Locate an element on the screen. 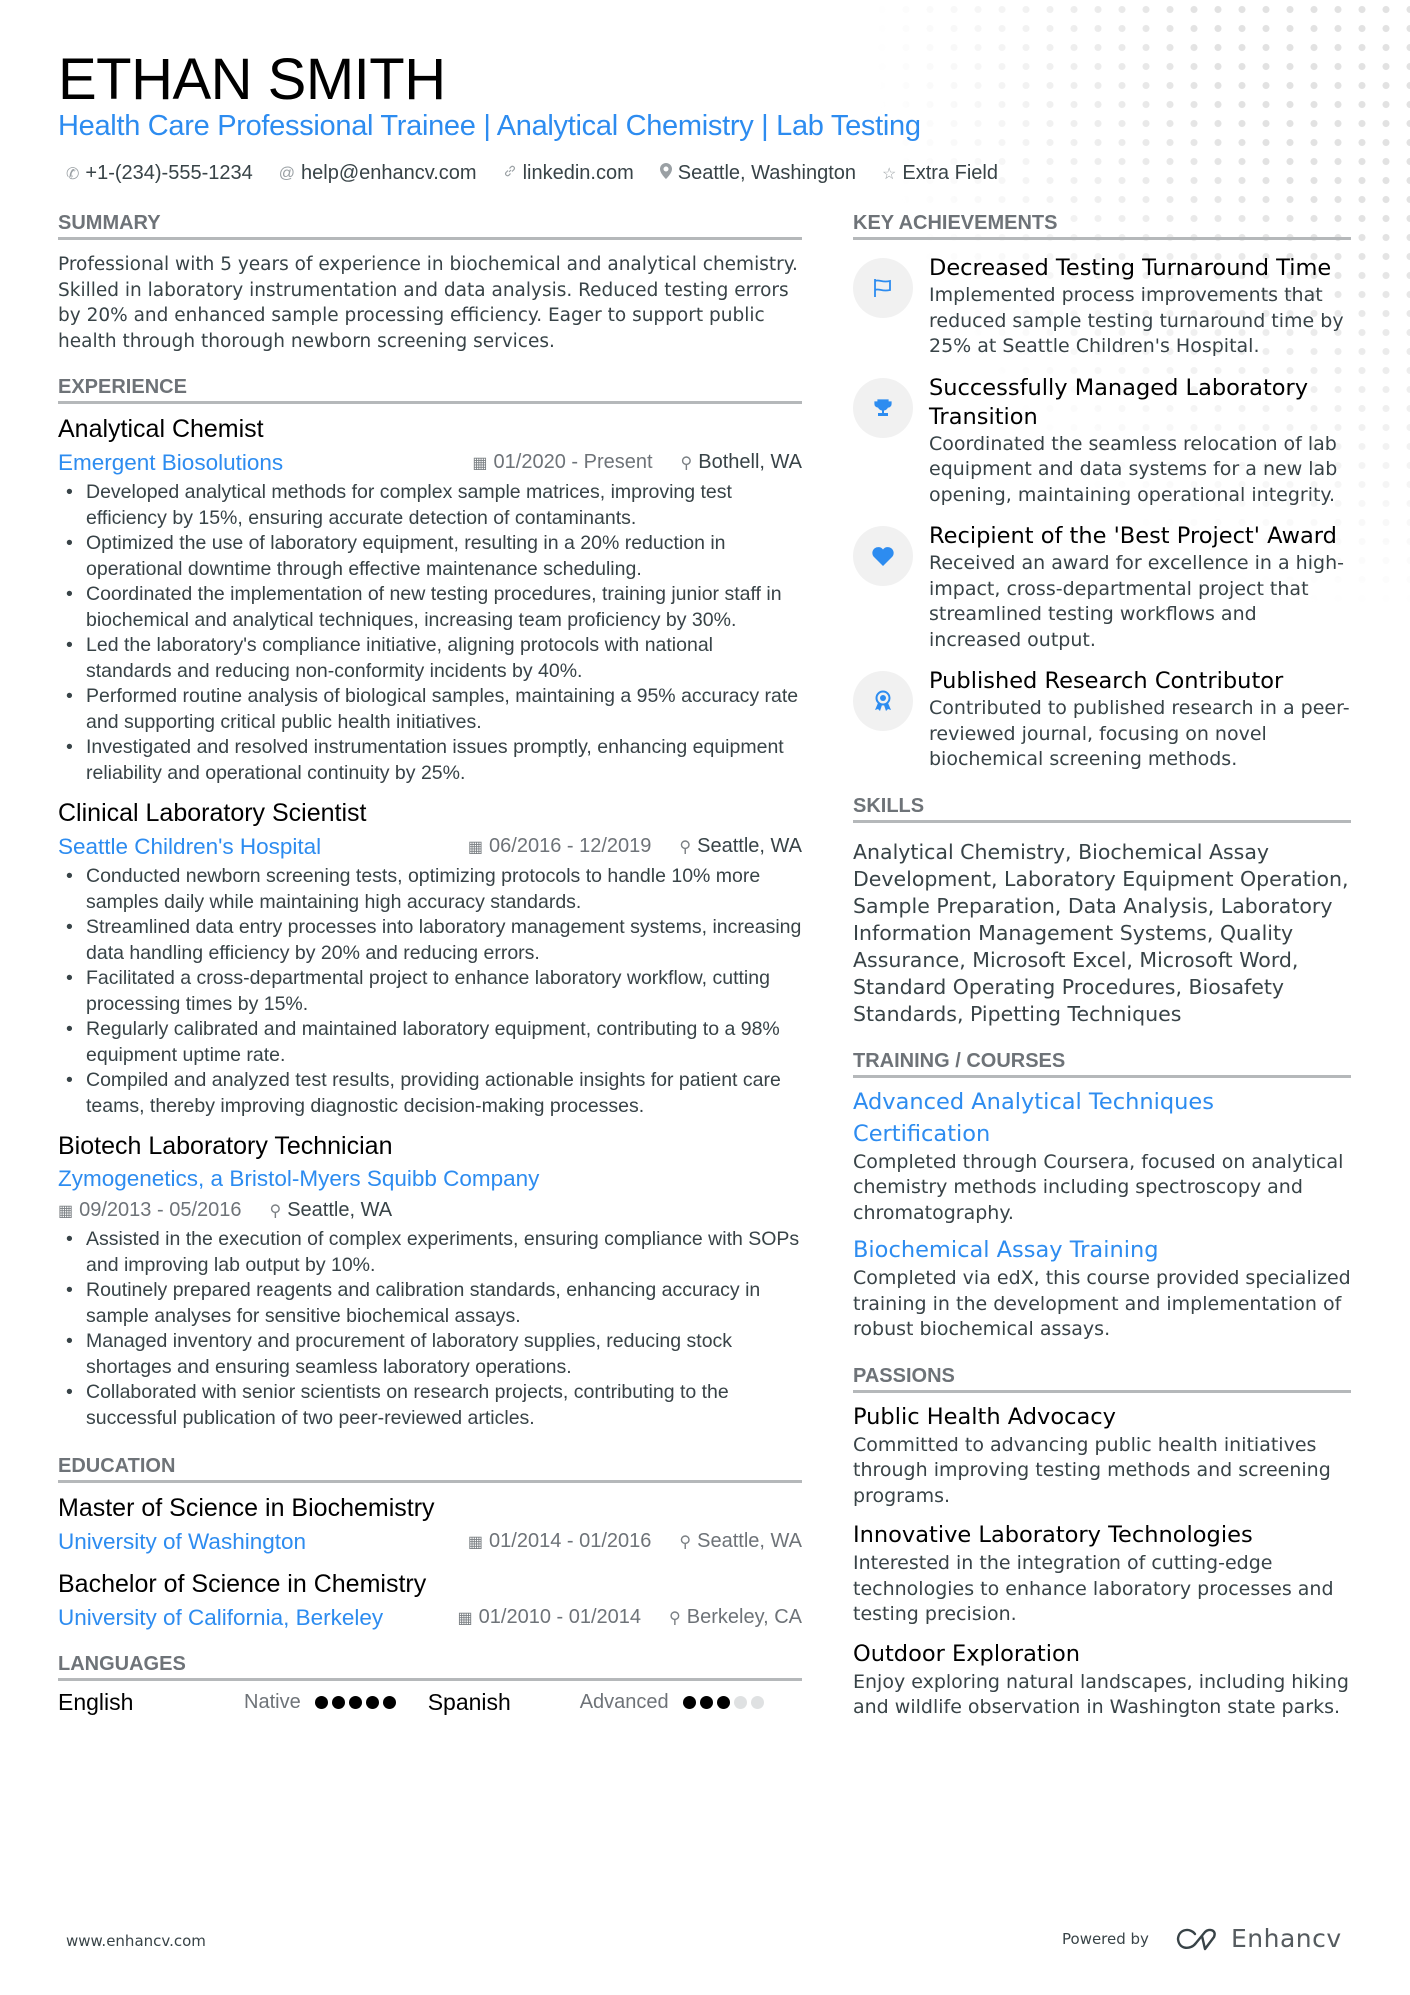 This screenshot has width=1410, height=1995. section-heading: KEY ACHIEVEMENTS is located at coordinates (1102, 226).